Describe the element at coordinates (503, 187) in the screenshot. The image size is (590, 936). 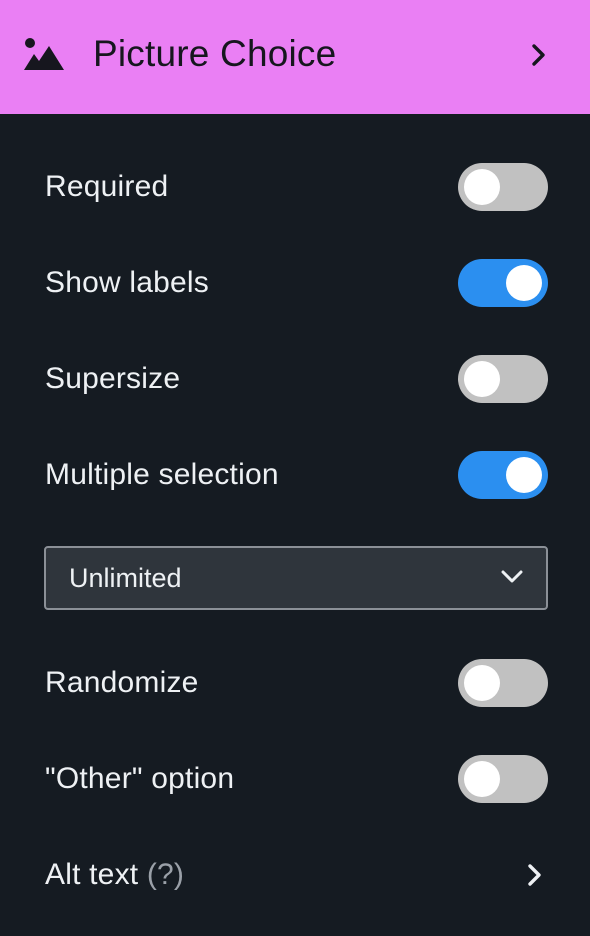
I see `required-toggle` at that location.